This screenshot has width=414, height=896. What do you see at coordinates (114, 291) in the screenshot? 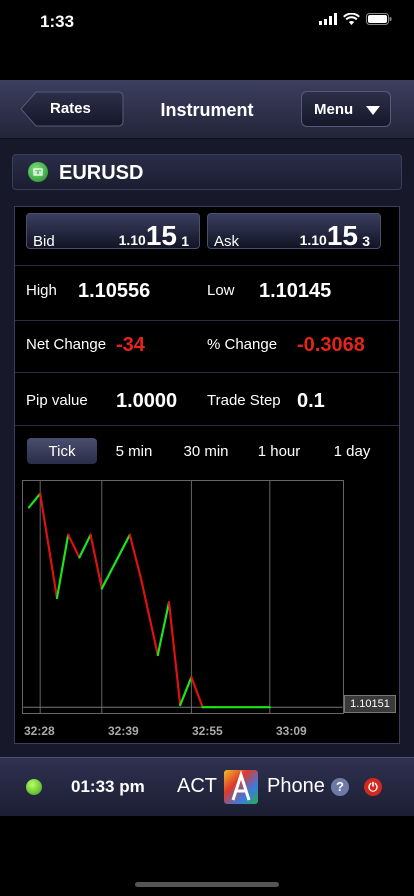
I see `high-value: 1.10556` at bounding box center [114, 291].